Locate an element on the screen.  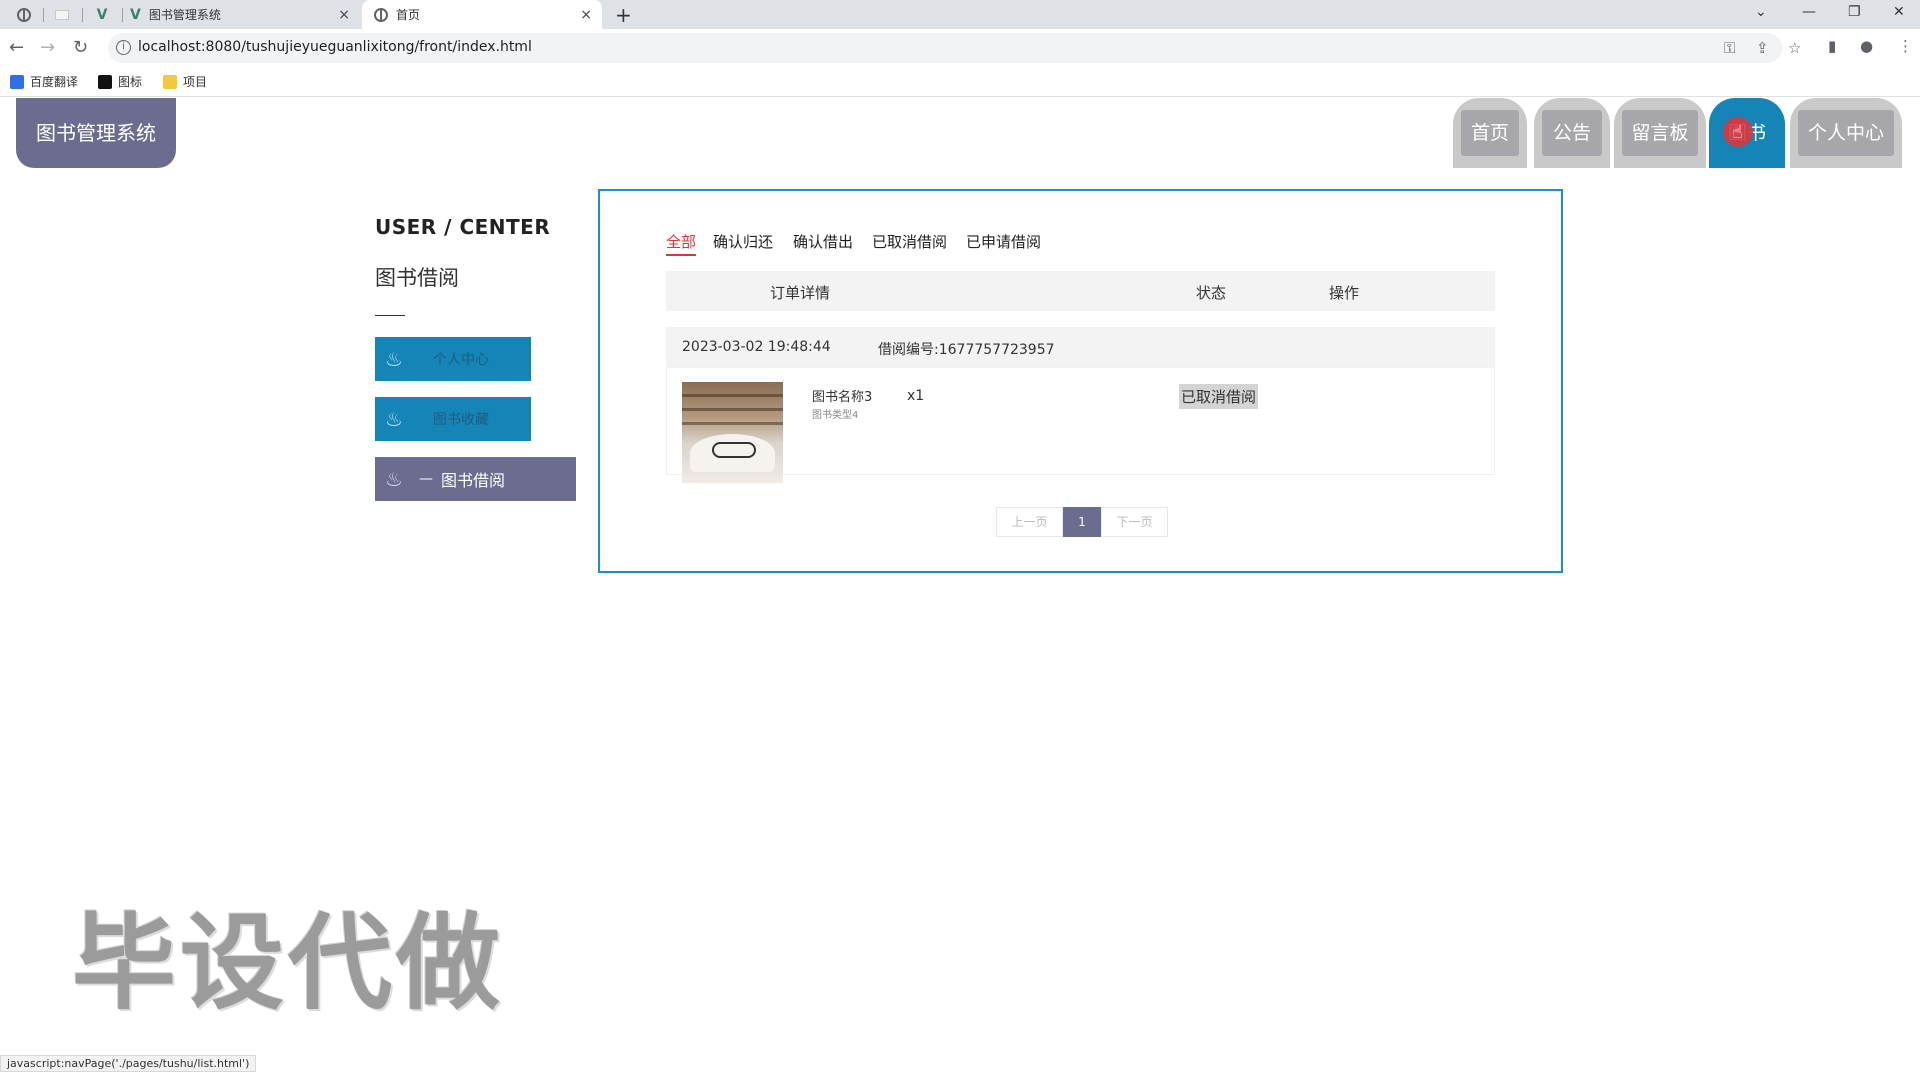
browser-tab: V is located at coordinates (102, 14).